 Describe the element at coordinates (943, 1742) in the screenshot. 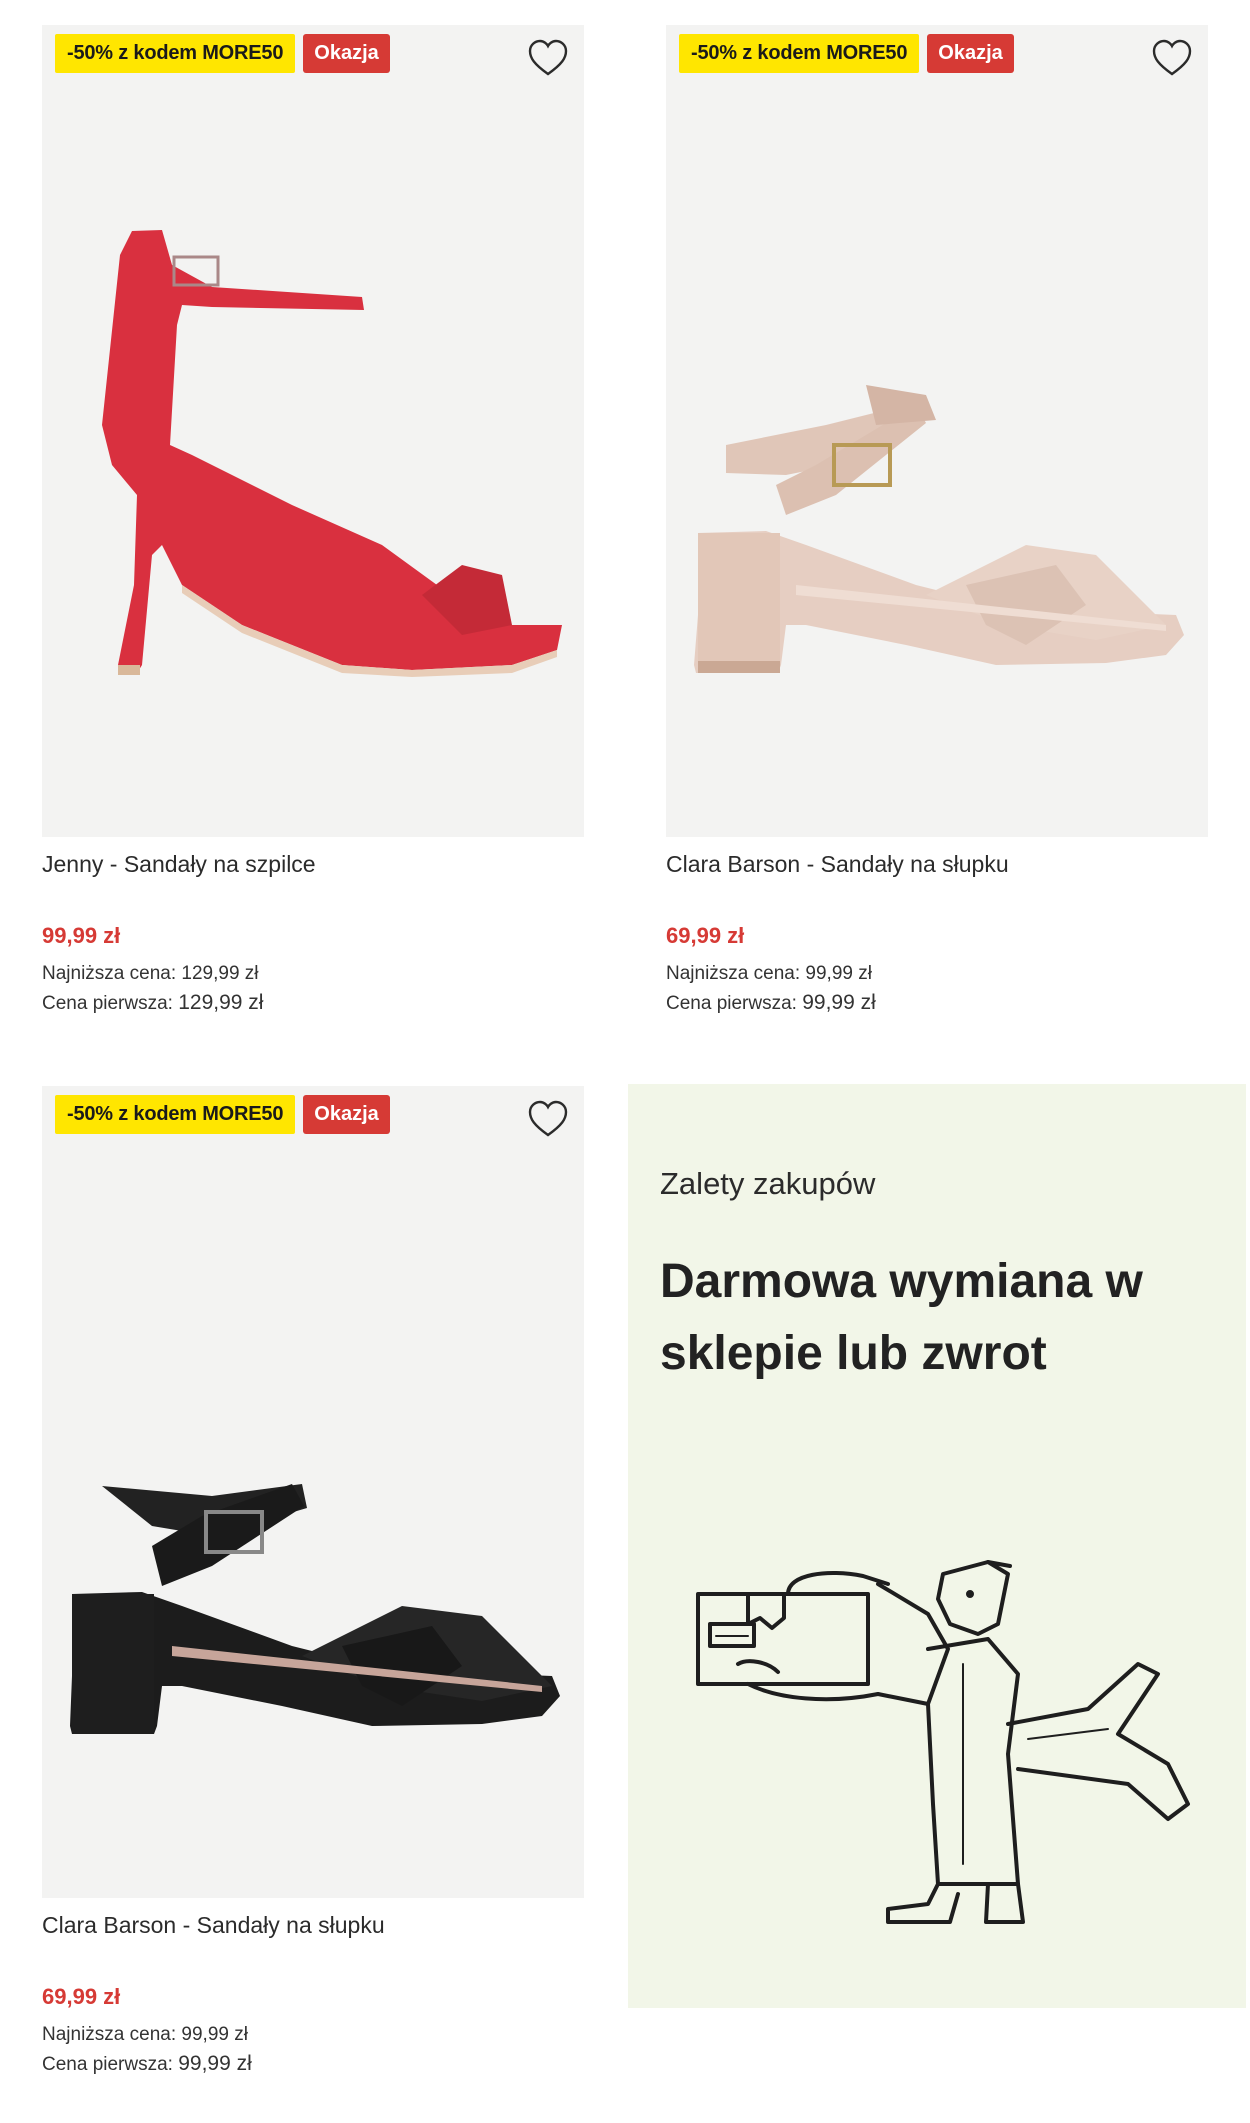

I see `courier-carrying-parcel-icon` at that location.